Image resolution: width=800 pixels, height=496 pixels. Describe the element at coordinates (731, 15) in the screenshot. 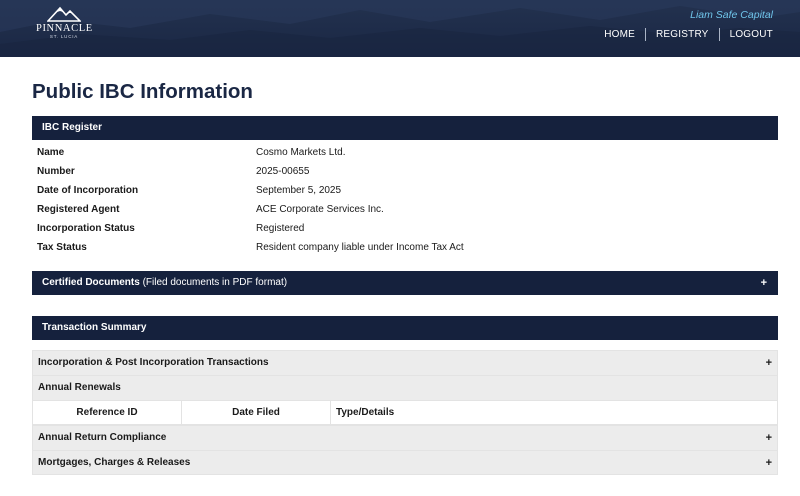

I see `brand-link: Liam Safe Capital` at that location.